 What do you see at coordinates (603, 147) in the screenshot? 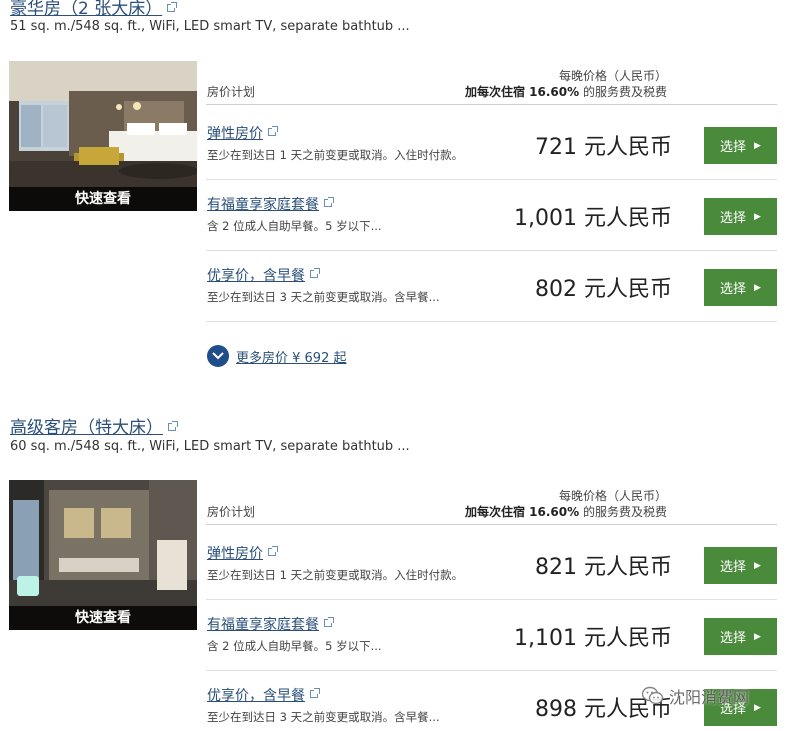
I see `rate-price: 721 元人民币` at bounding box center [603, 147].